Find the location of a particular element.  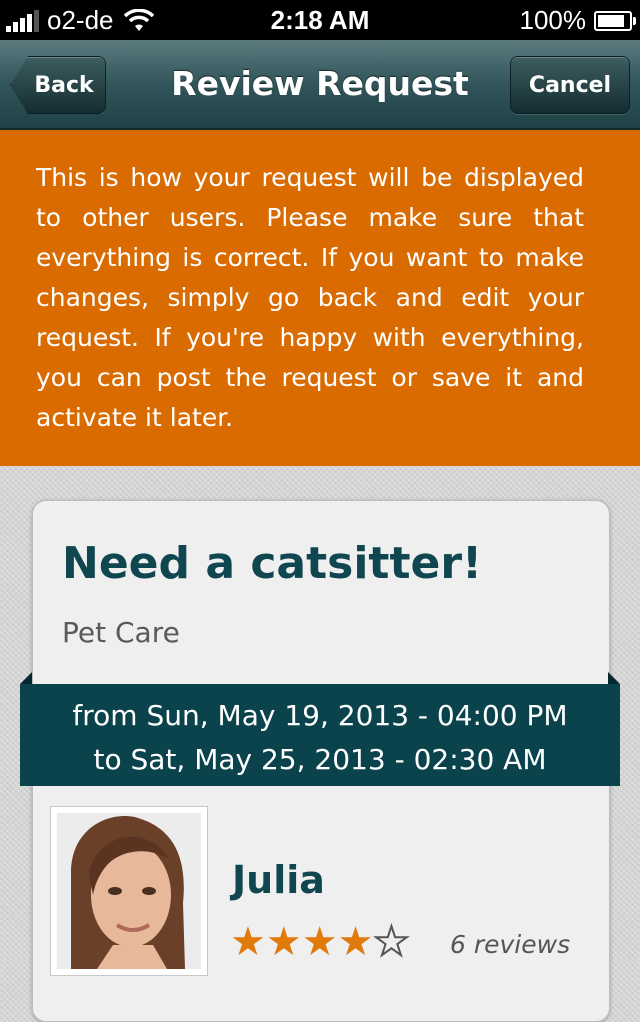

user-photo is located at coordinates (129, 891).